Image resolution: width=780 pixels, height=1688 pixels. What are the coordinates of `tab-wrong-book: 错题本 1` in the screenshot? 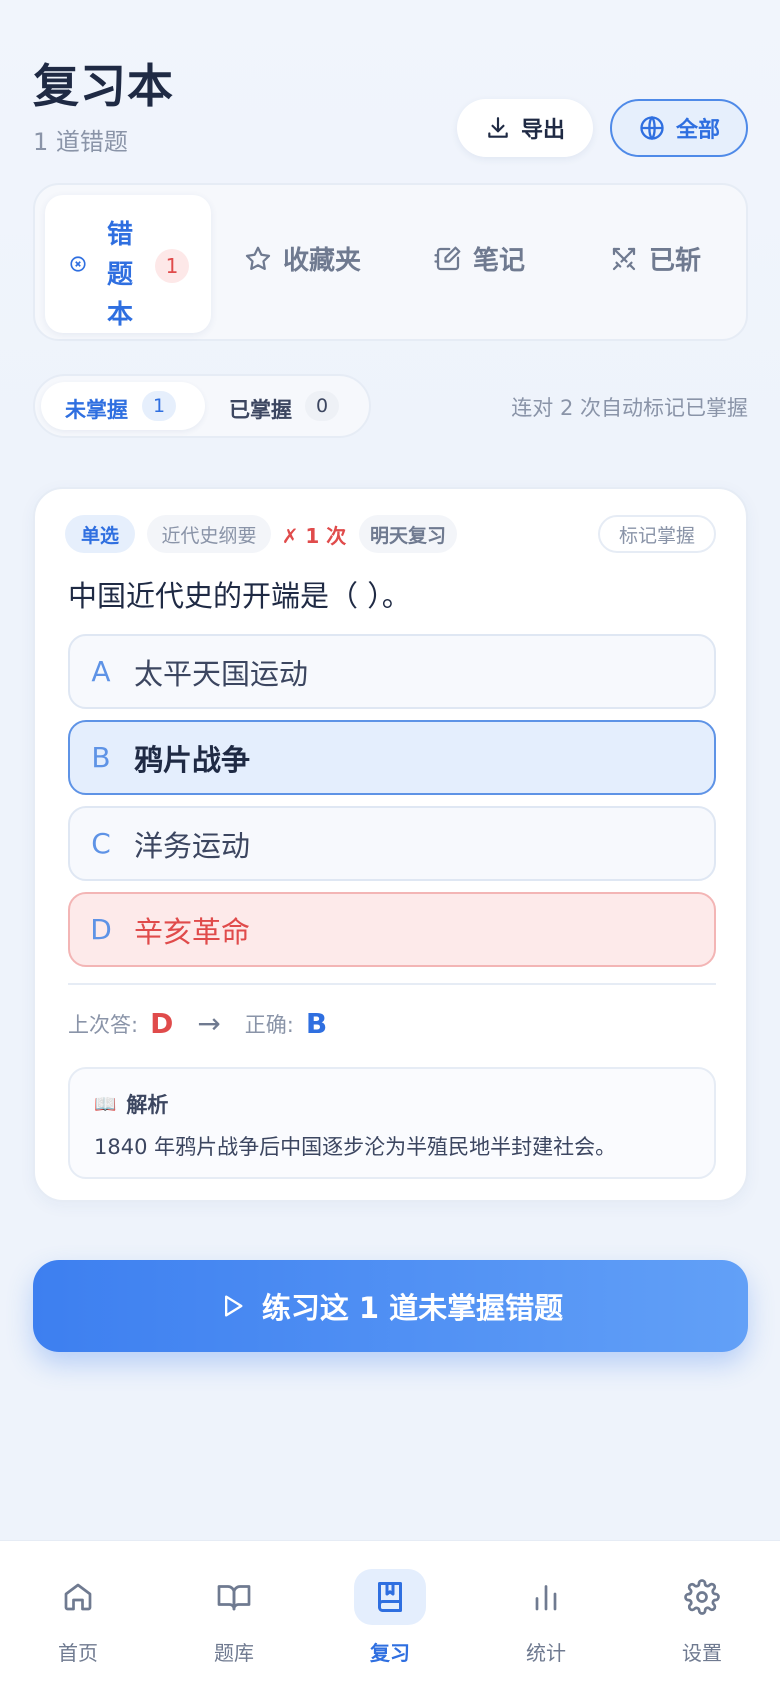 It's located at (128, 264).